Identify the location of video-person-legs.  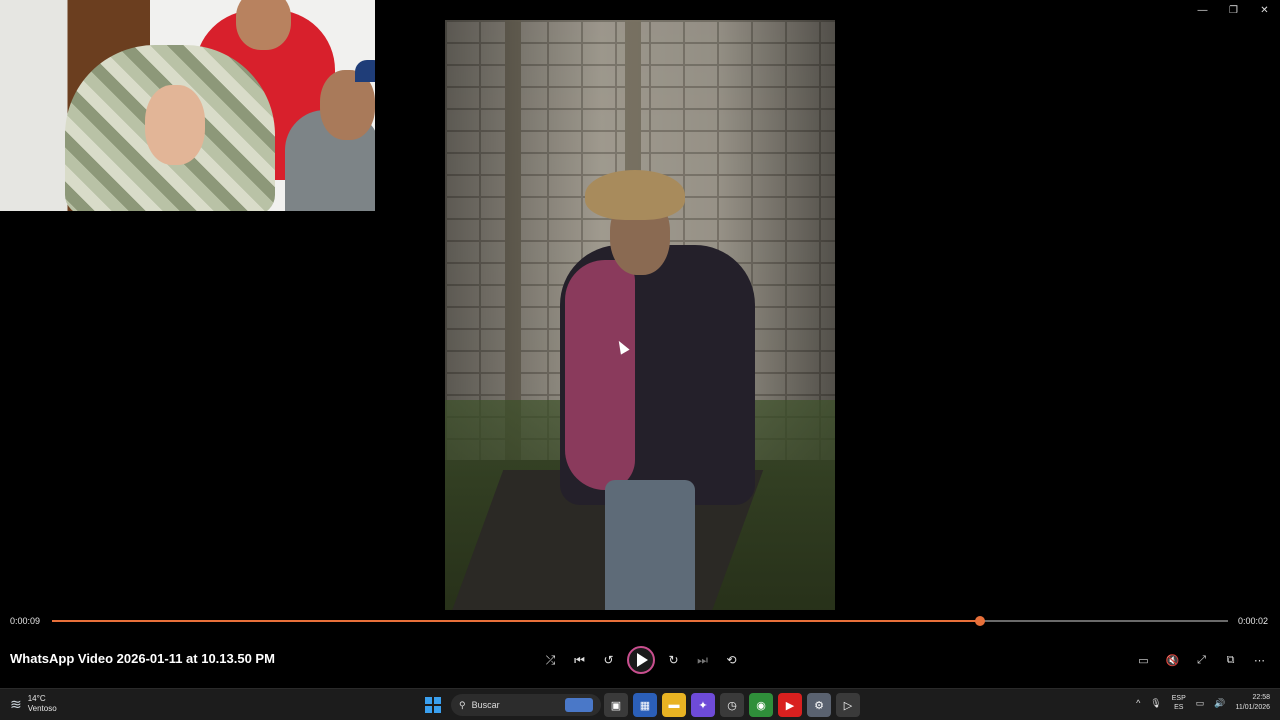
(650, 545).